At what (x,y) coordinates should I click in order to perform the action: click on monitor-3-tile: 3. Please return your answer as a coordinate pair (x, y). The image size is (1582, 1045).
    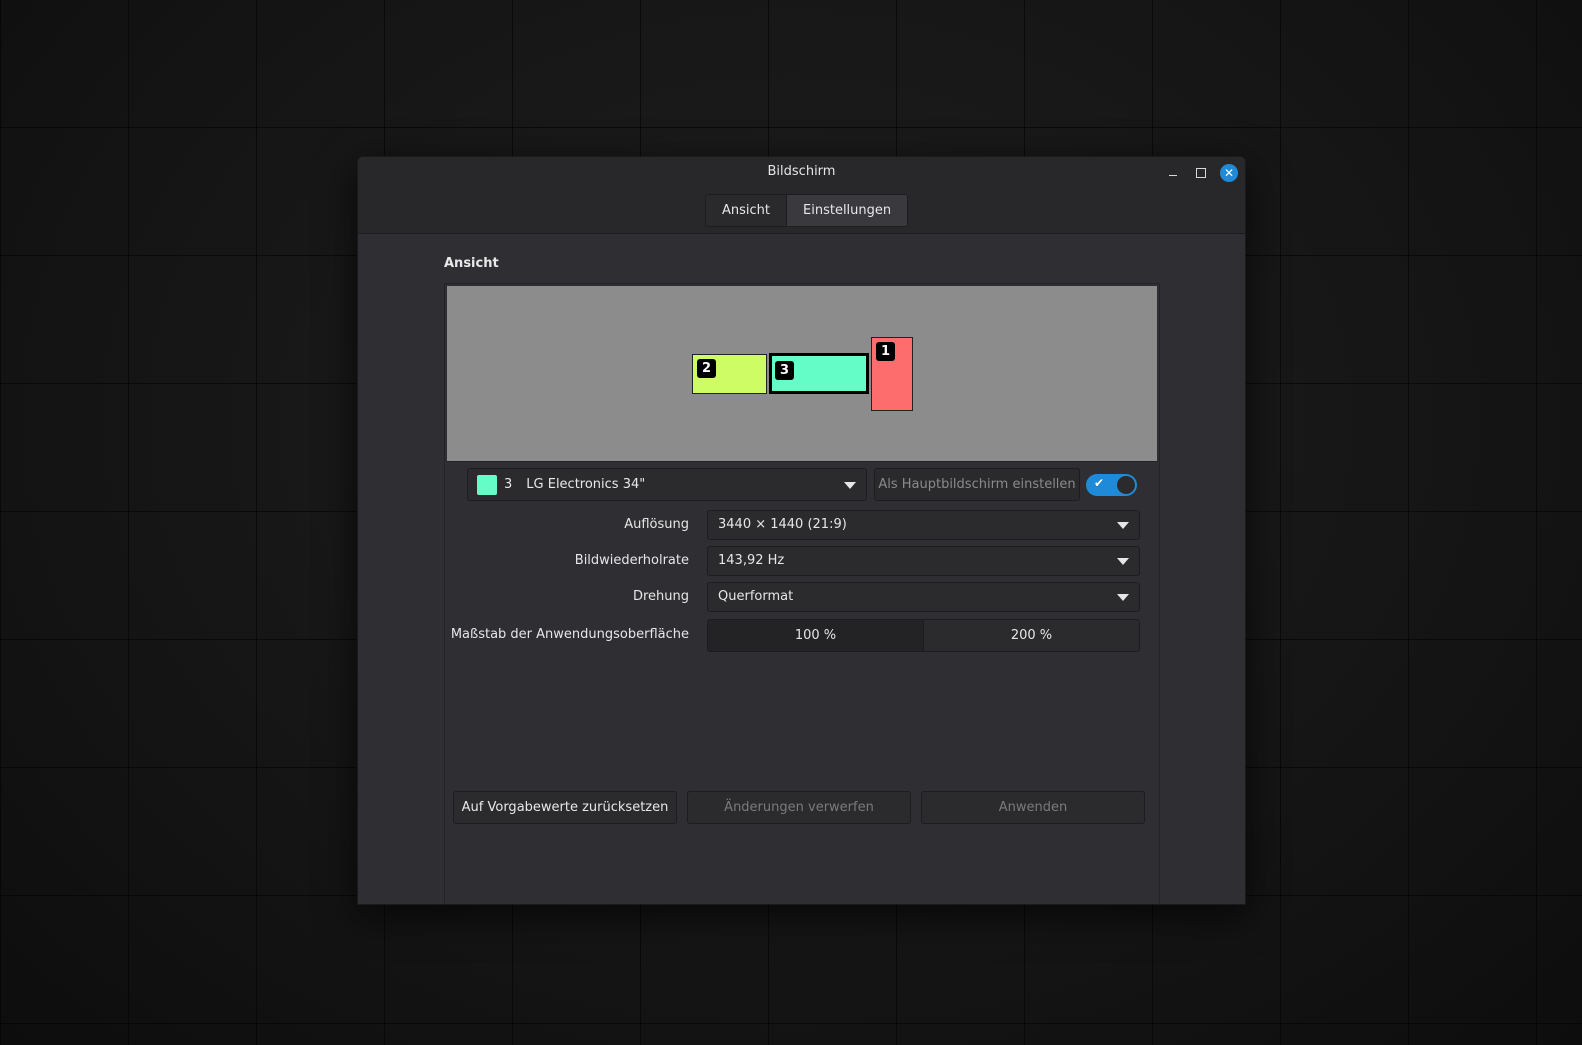
    Looking at the image, I should click on (819, 373).